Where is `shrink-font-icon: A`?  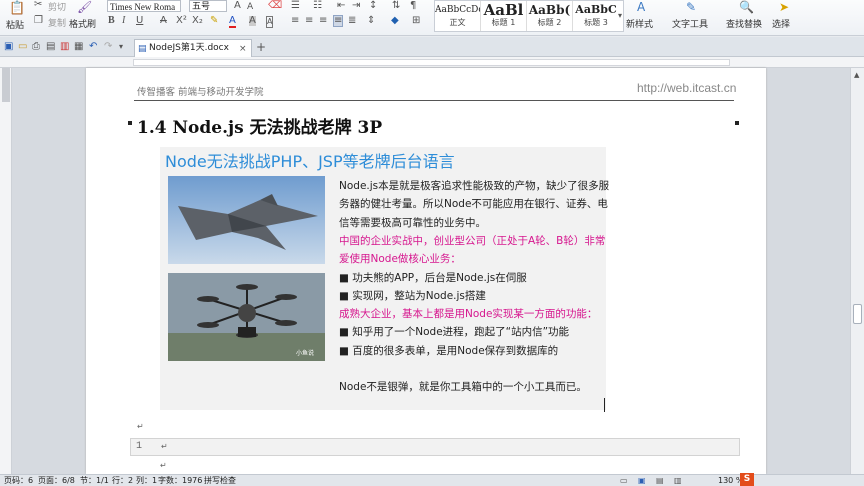
shrink-font-icon: A is located at coordinates (250, 7).